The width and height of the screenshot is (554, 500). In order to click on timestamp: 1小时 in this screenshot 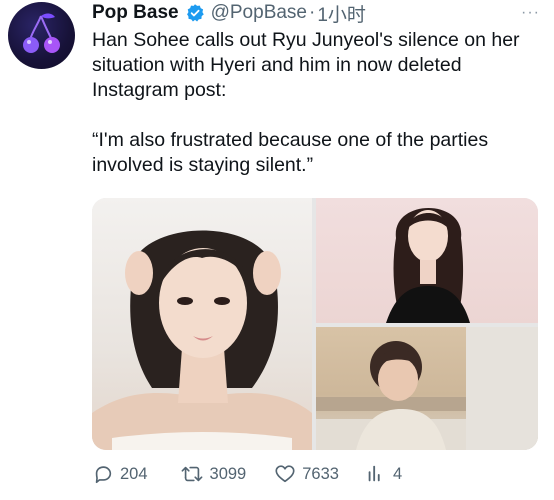, I will do `click(341, 13)`.